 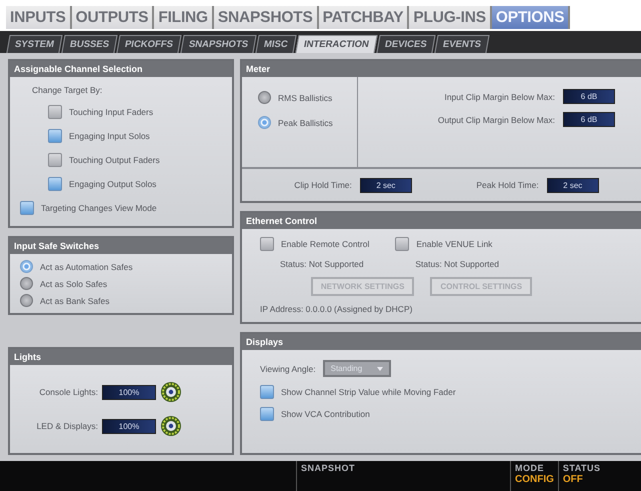 What do you see at coordinates (323, 185) in the screenshot?
I see `label: Clip Hold Time:` at bounding box center [323, 185].